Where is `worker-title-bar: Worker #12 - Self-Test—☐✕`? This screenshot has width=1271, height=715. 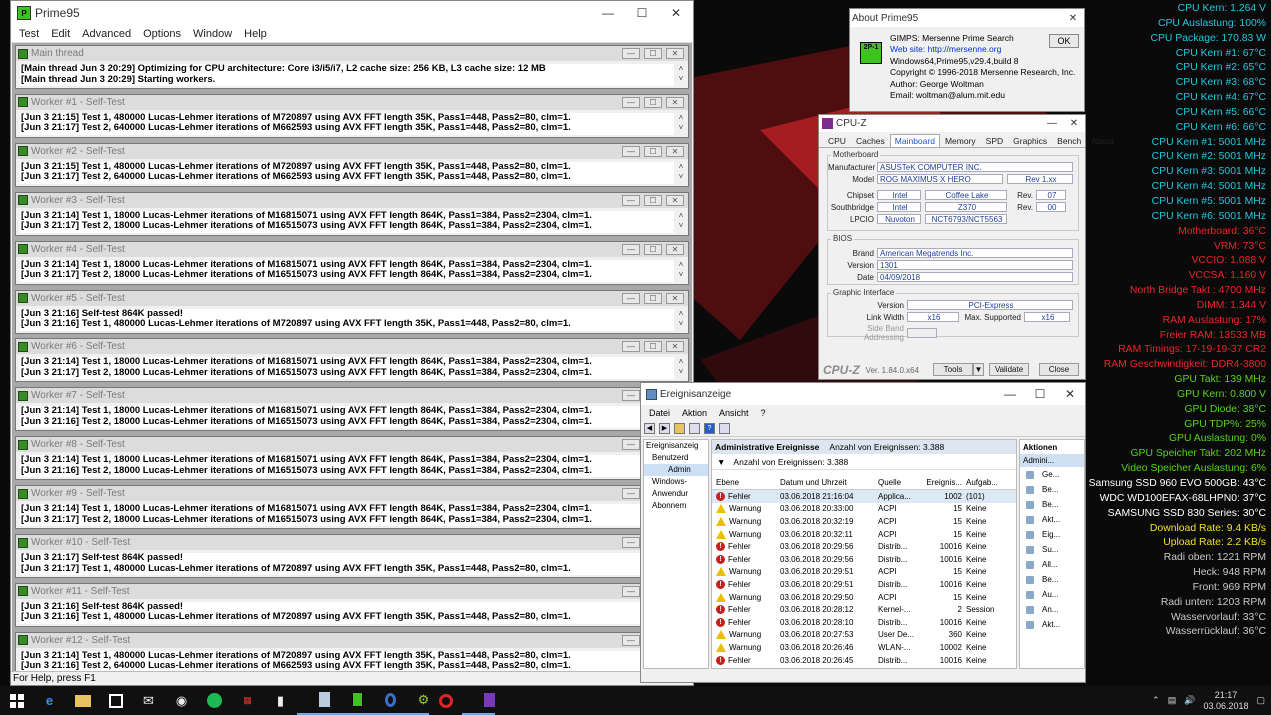
worker-title-bar: Worker #12 - Self-Test—☐✕ is located at coordinates (352, 640).